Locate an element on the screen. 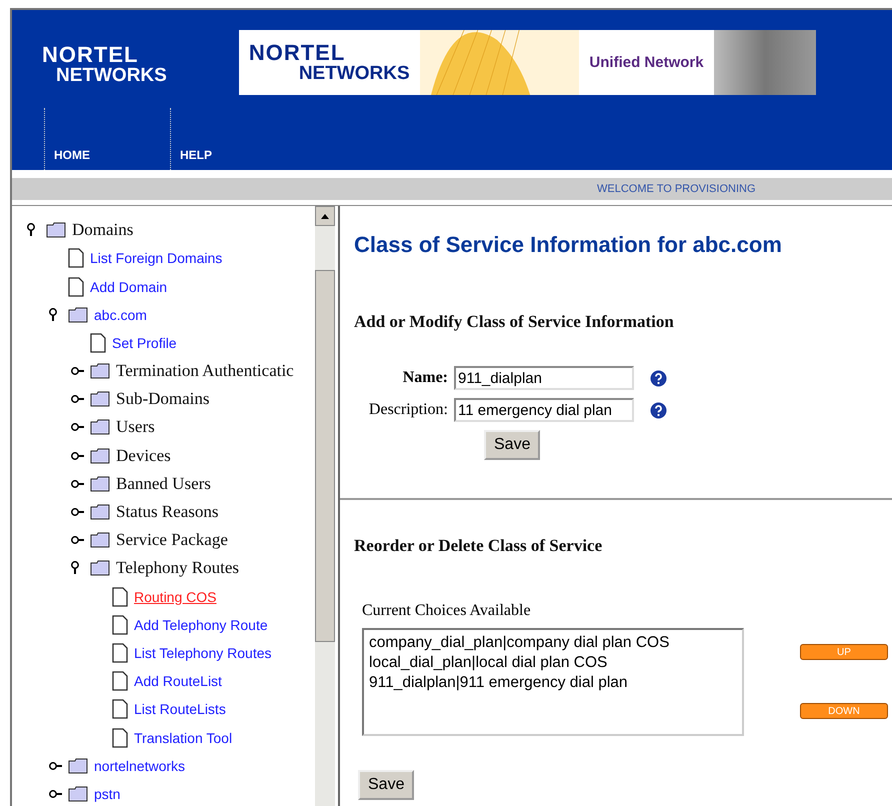 The height and width of the screenshot is (806, 892). scrollbar is located at coordinates (325, 506).